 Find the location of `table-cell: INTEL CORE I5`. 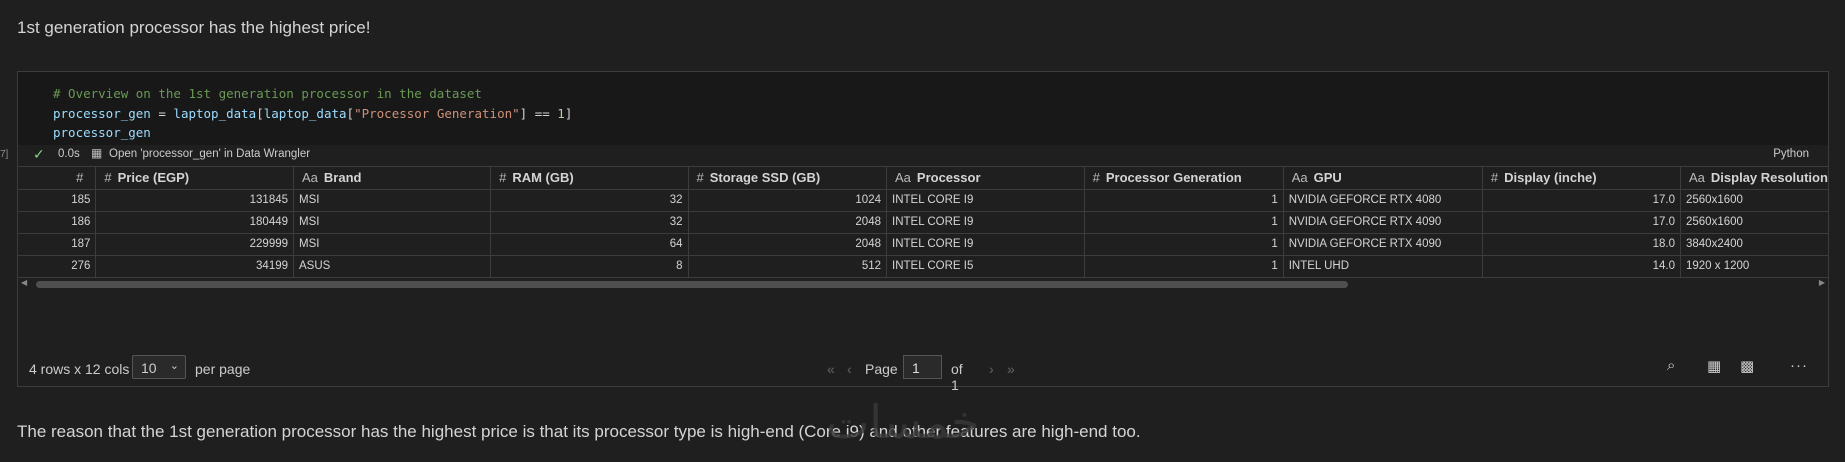

table-cell: INTEL CORE I5 is located at coordinates (985, 266).